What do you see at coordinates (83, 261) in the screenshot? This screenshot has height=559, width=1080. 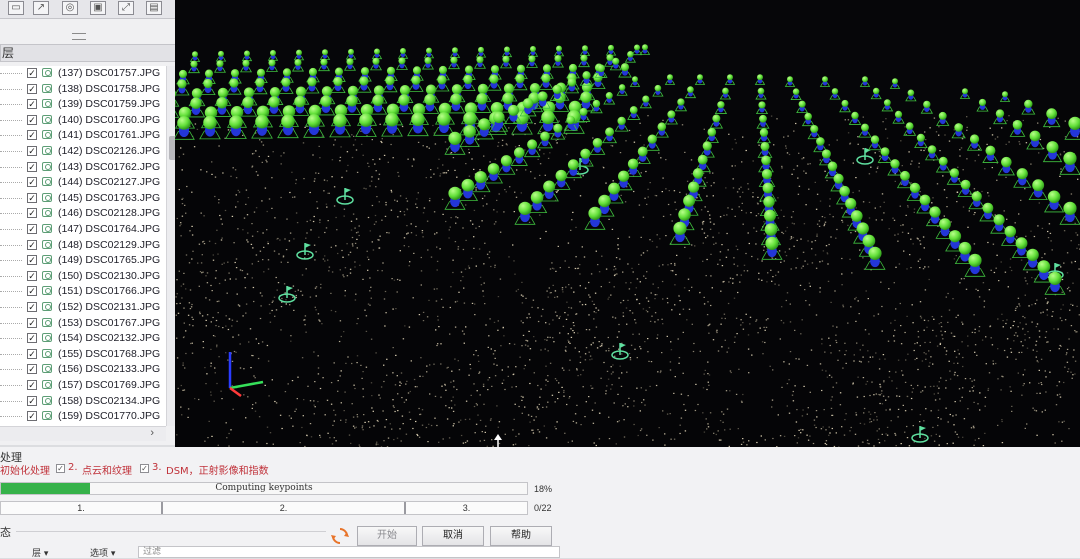 I see `image-list-item: ✓(149) DSC01765.JPG` at bounding box center [83, 261].